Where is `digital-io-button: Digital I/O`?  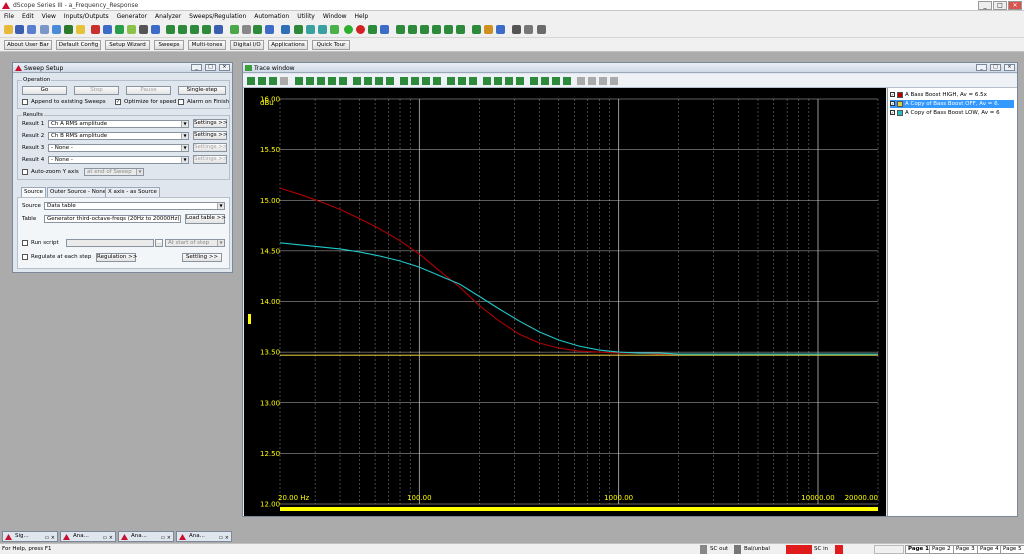 digital-io-button: Digital I/O is located at coordinates (247, 45).